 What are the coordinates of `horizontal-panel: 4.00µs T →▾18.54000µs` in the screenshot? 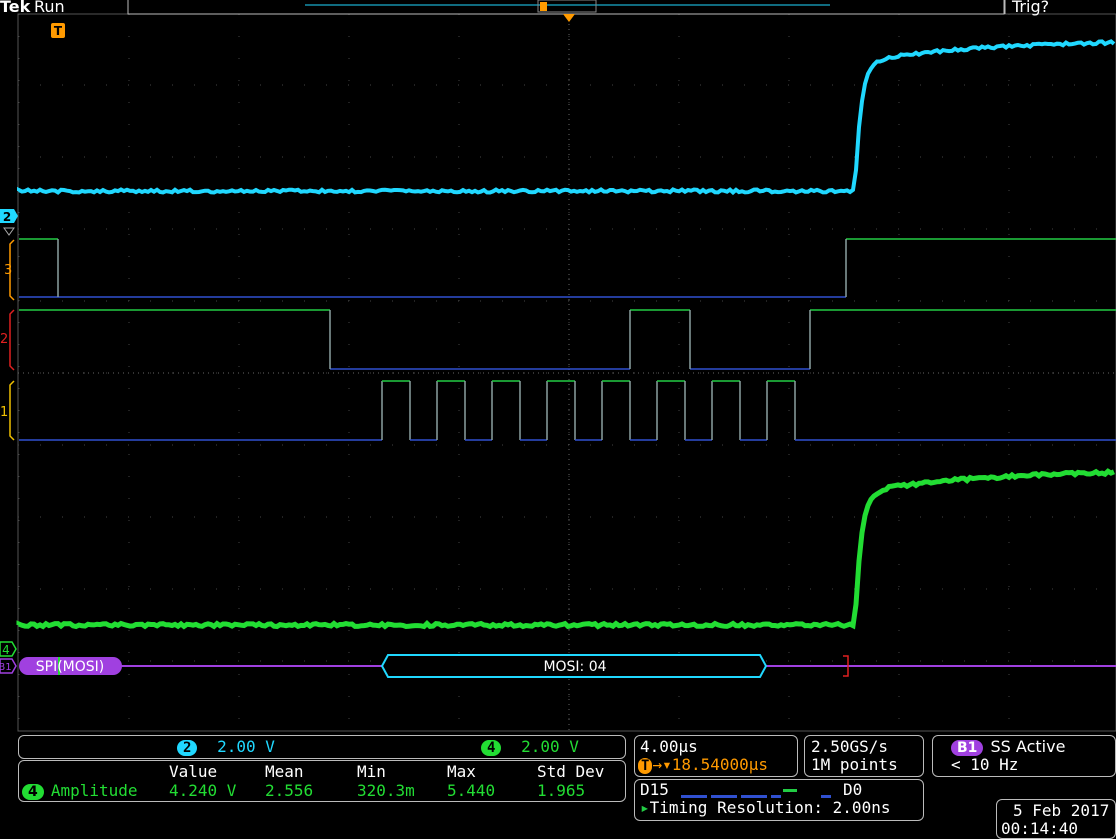 It's located at (716, 756).